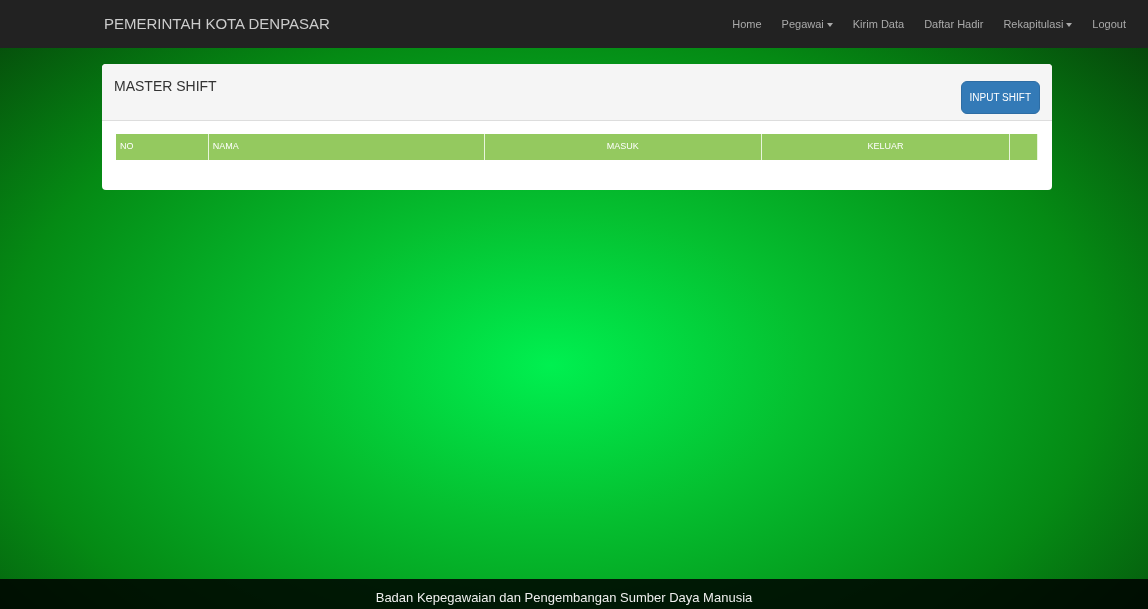 The width and height of the screenshot is (1148, 609). I want to click on nav-link: Logout, so click(1109, 24).